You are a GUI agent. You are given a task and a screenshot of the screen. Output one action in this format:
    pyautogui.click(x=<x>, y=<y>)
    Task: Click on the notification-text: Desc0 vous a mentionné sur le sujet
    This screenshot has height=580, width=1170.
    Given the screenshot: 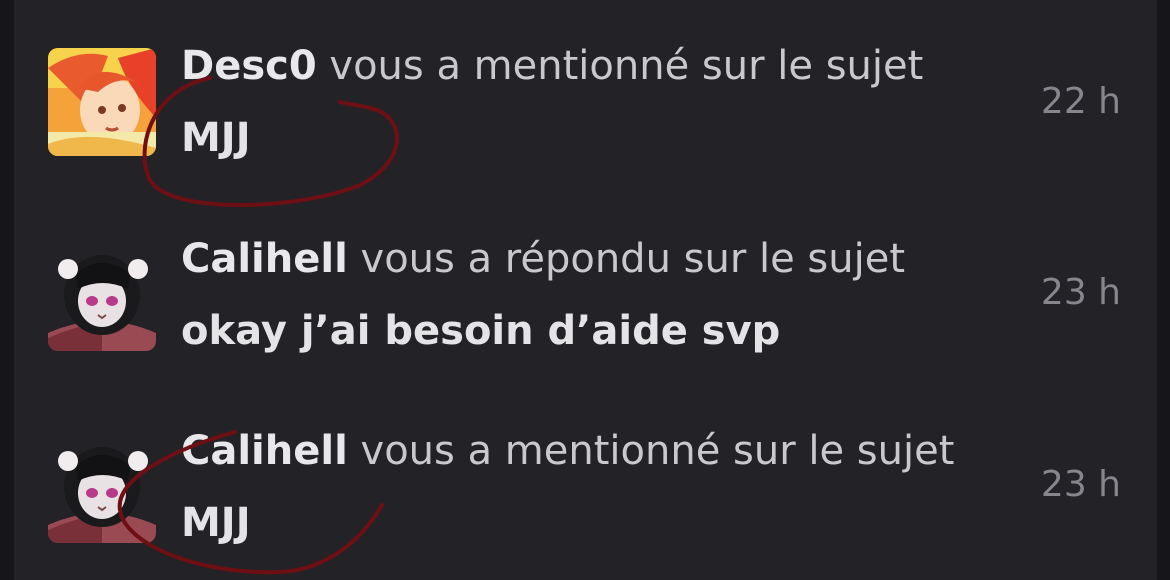 What is the action you would take?
    pyautogui.click(x=552, y=66)
    